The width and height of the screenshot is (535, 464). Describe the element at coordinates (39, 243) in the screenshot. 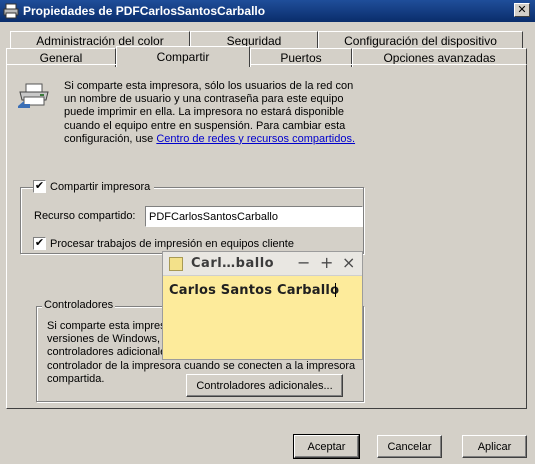

I see `client-render-checkbox: ✔` at that location.